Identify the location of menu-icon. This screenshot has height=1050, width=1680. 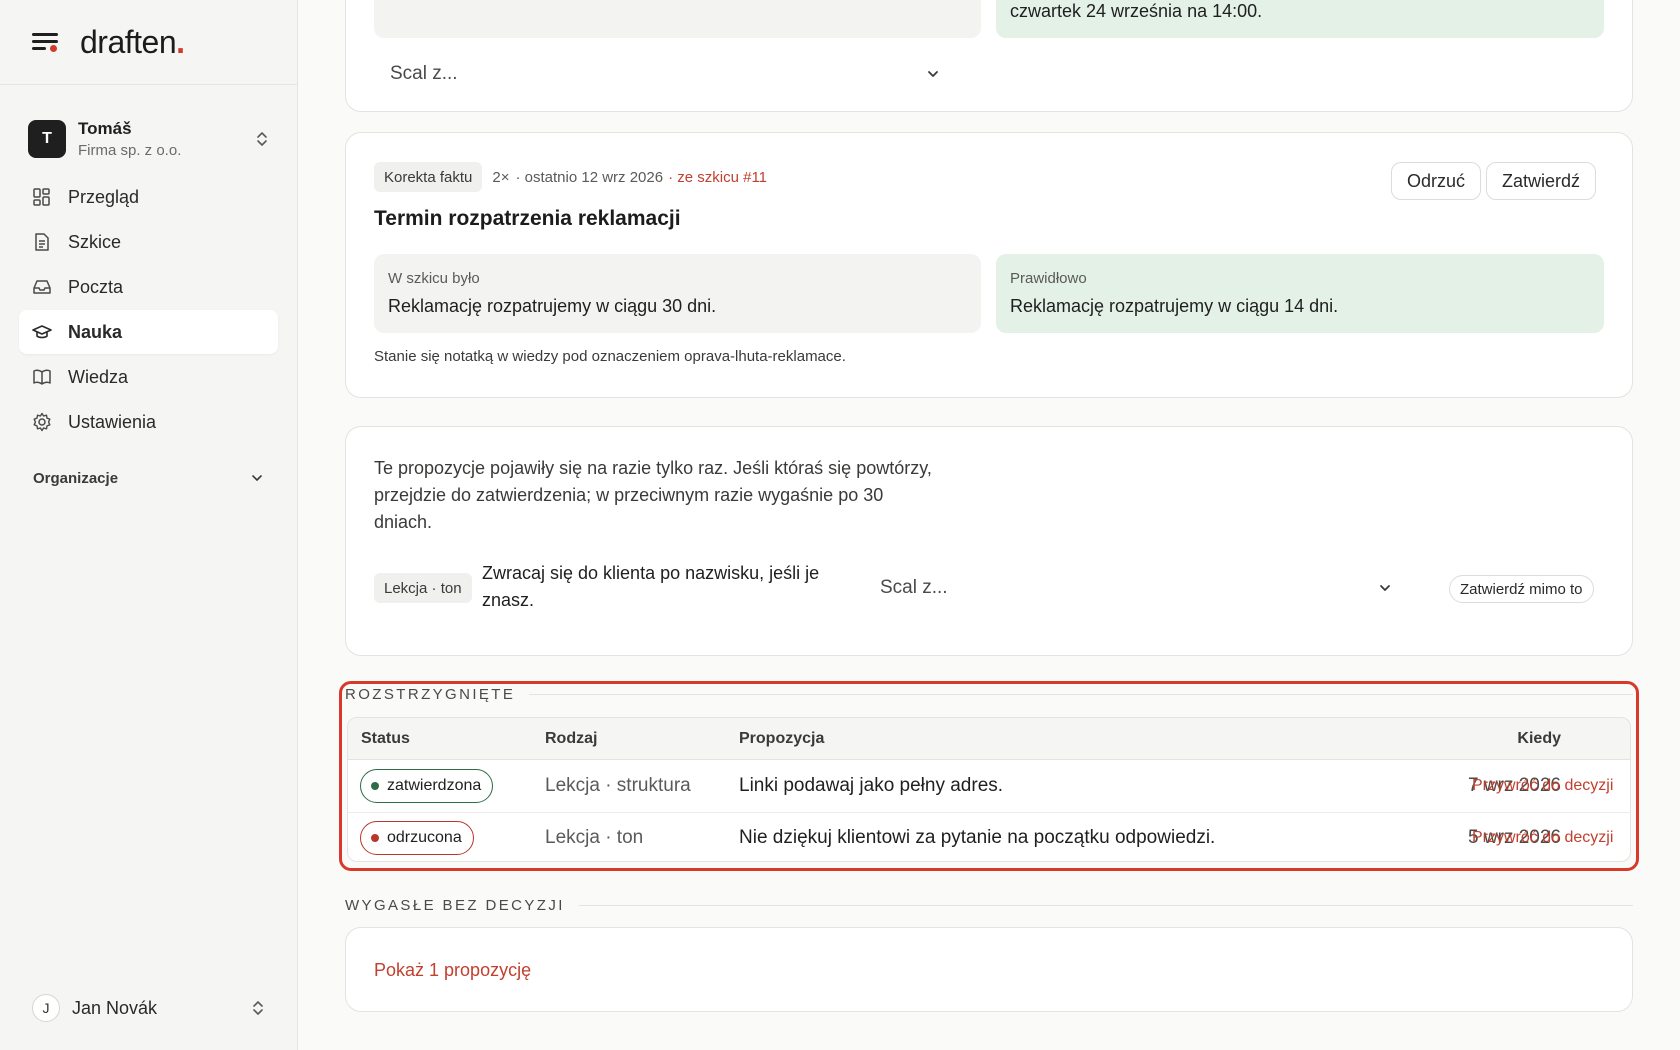
(46, 42).